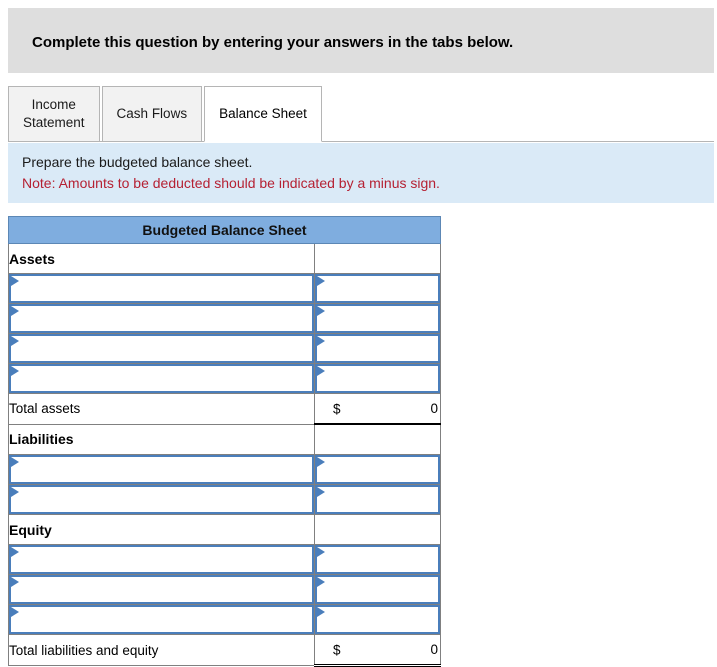 The height and width of the screenshot is (667, 717). What do you see at coordinates (161, 258) in the screenshot?
I see `section-heading-label: Assets` at bounding box center [161, 258].